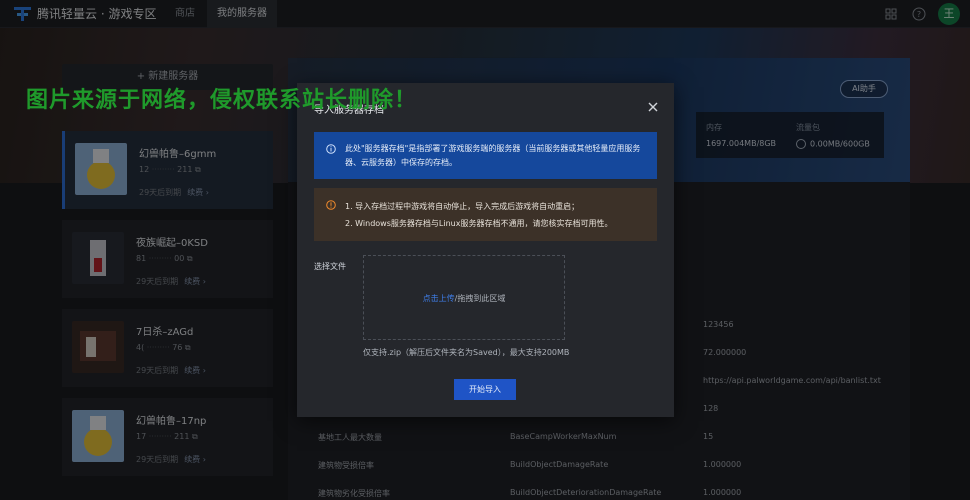  What do you see at coordinates (485, 389) in the screenshot?
I see `start-import-button: 开始导入` at bounding box center [485, 389].